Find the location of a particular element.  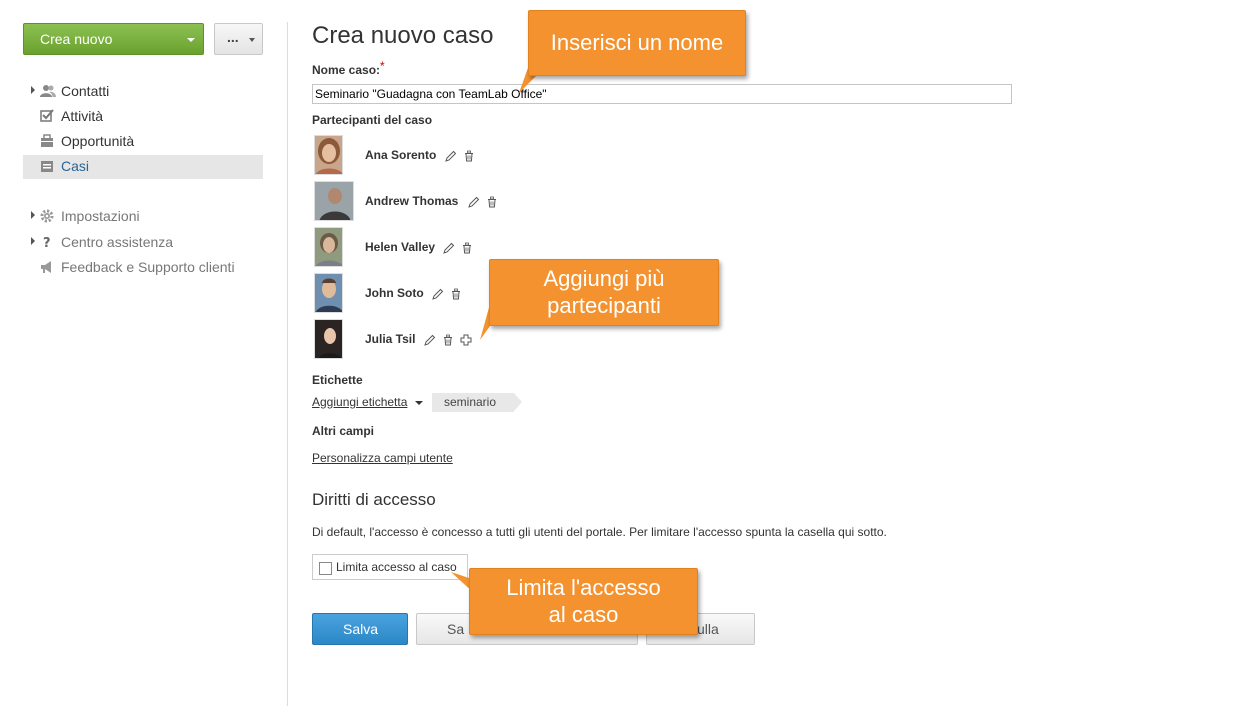

callout-access-box: Limita l'accesso al caso is located at coordinates (583, 601).